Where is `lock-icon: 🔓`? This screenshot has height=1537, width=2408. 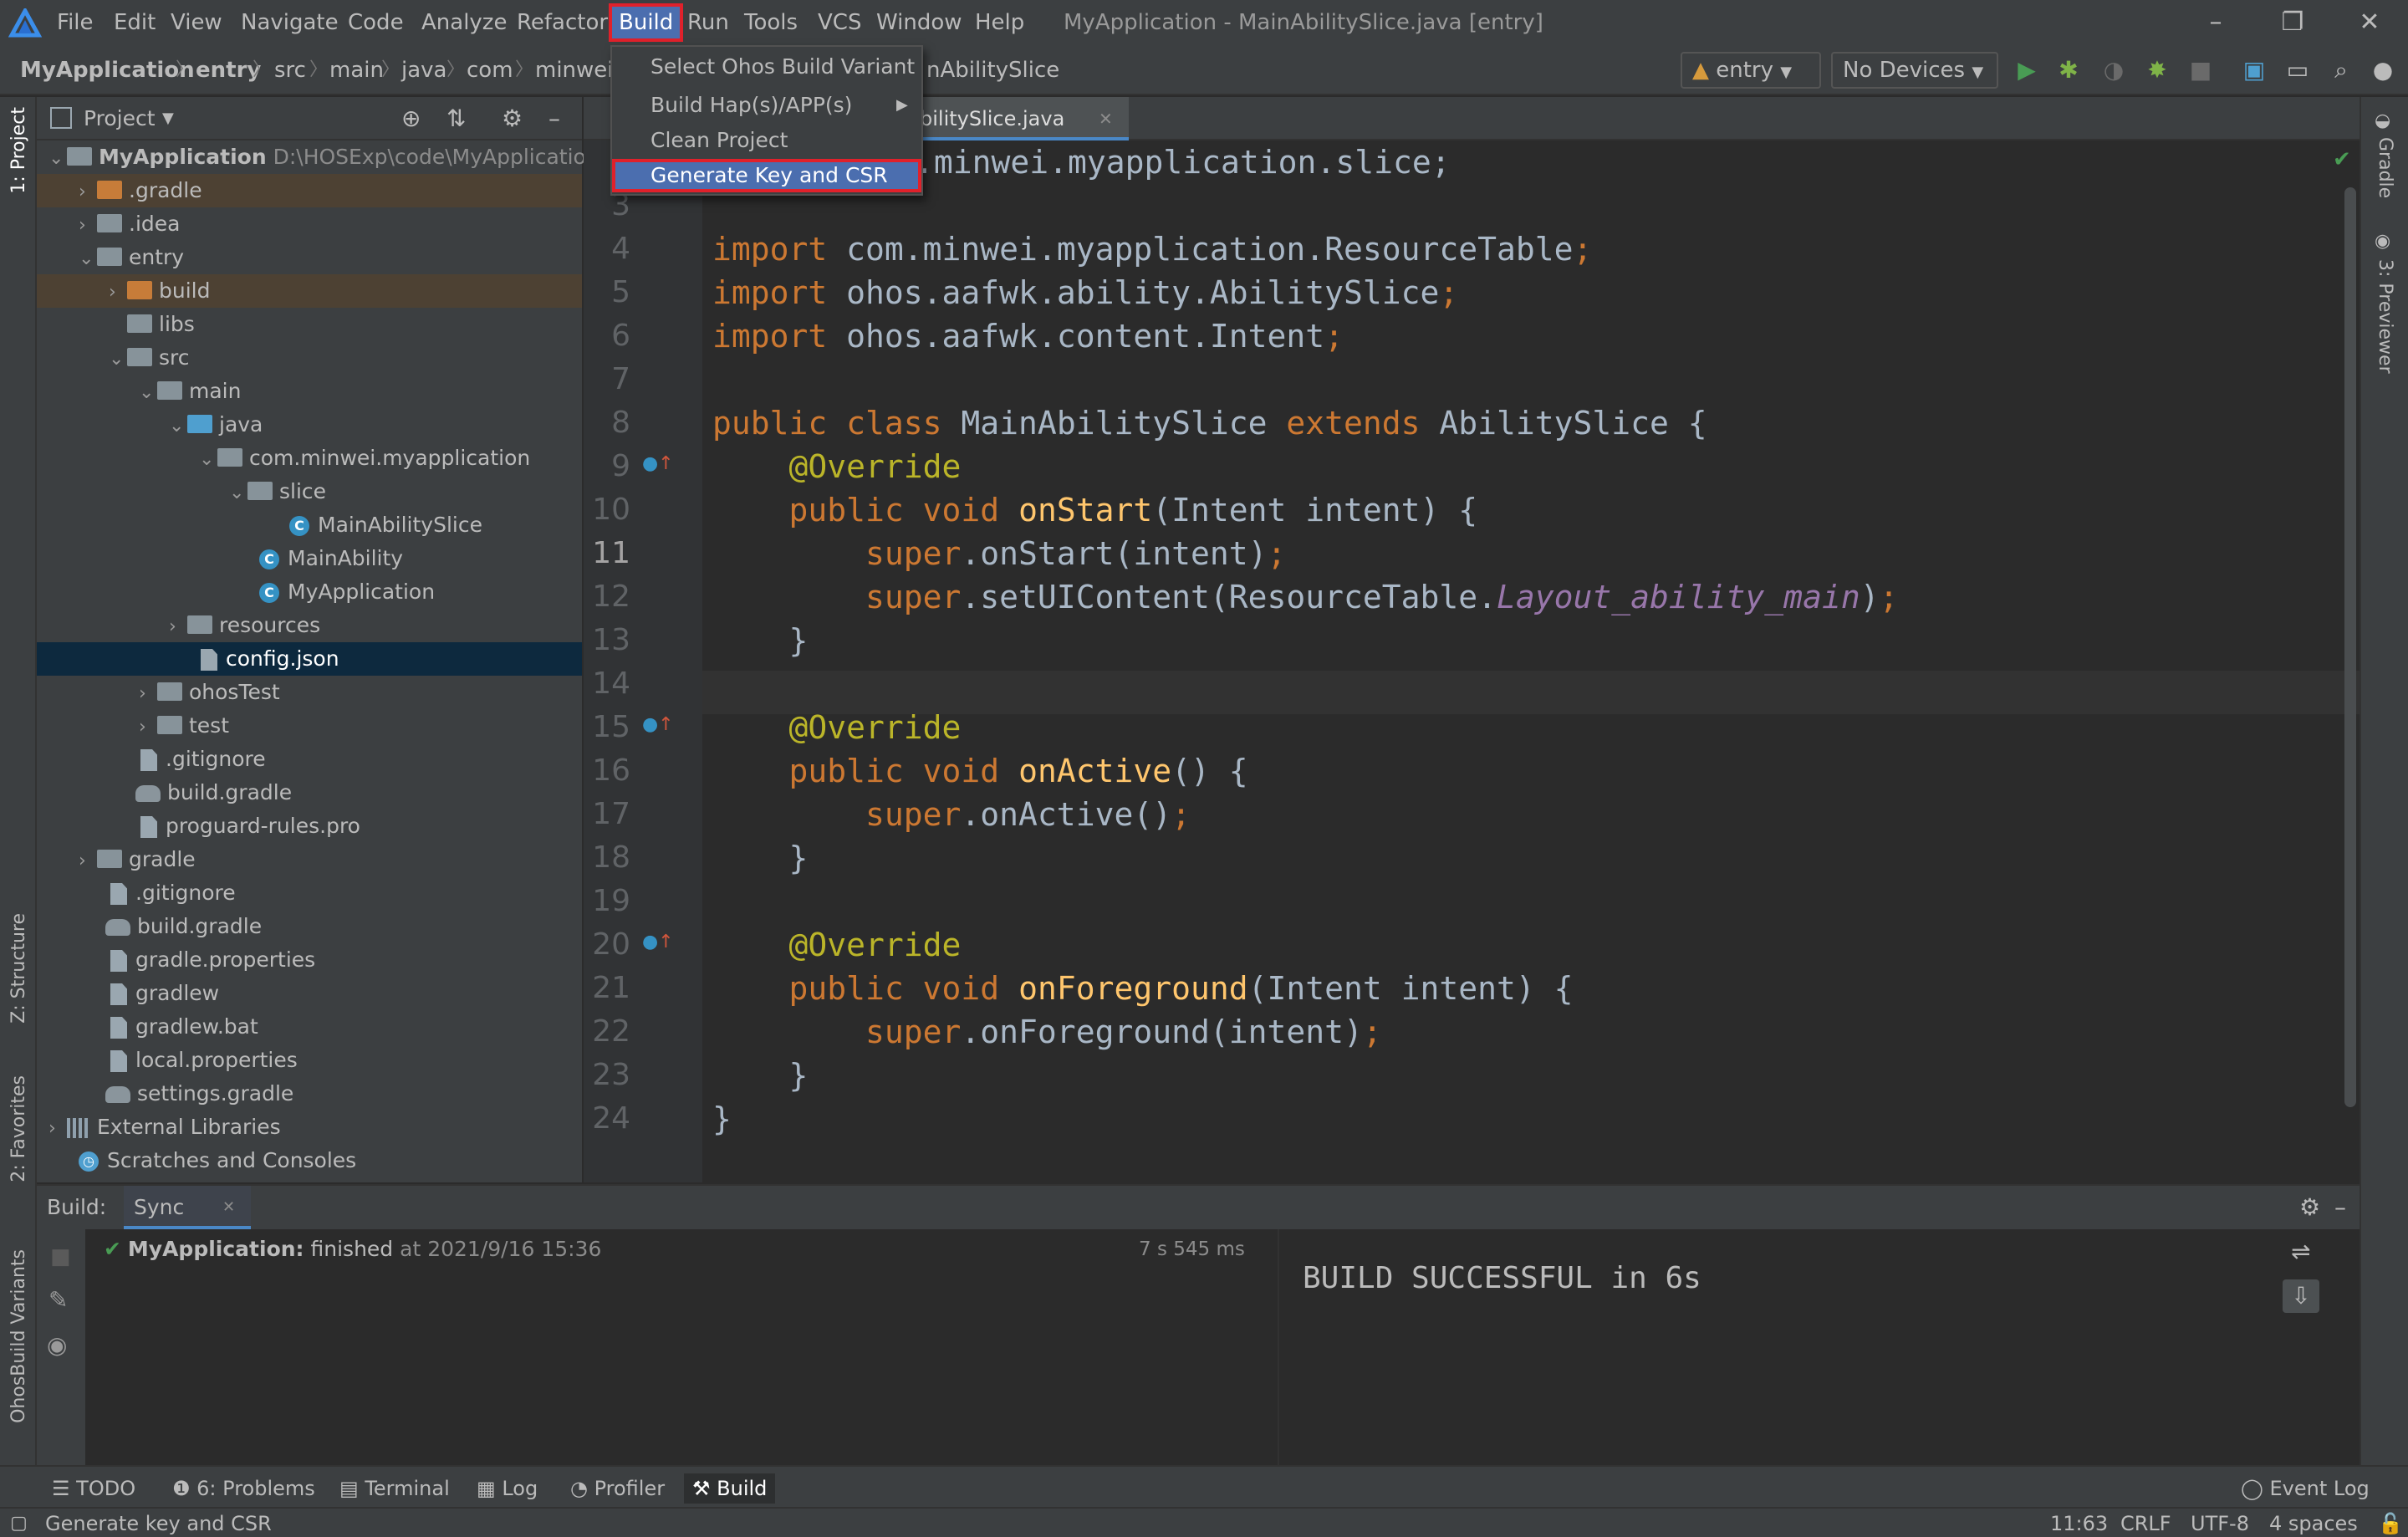
lock-icon: 🔓 is located at coordinates (2391, 1523).